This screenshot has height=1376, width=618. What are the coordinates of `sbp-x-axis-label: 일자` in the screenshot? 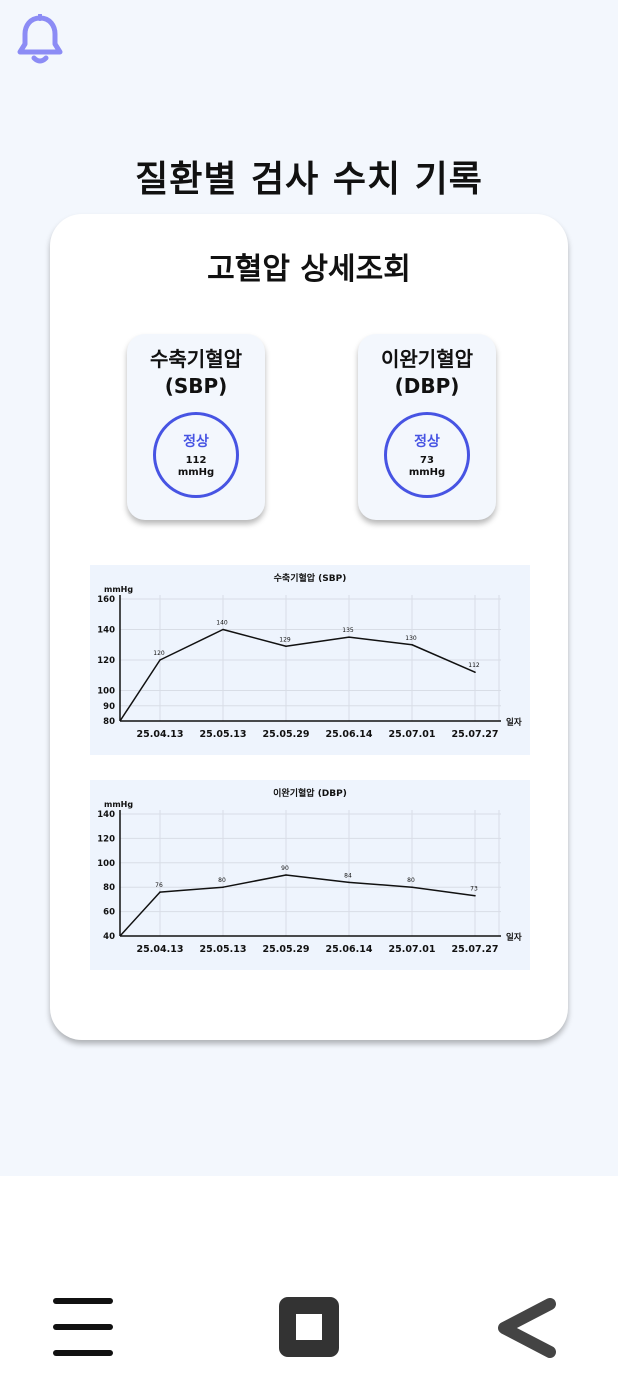 It's located at (514, 722).